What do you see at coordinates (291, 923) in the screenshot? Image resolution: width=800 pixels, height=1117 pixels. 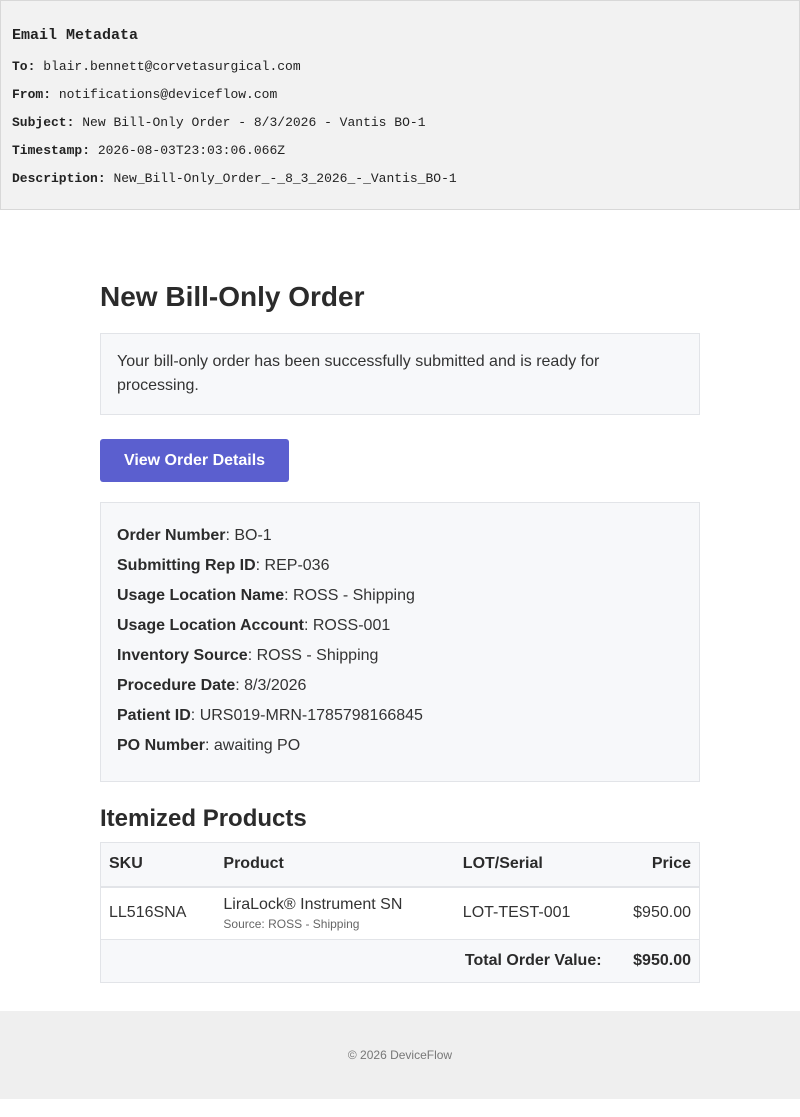 I see `product-source: Source: ROSS - Shipping` at bounding box center [291, 923].